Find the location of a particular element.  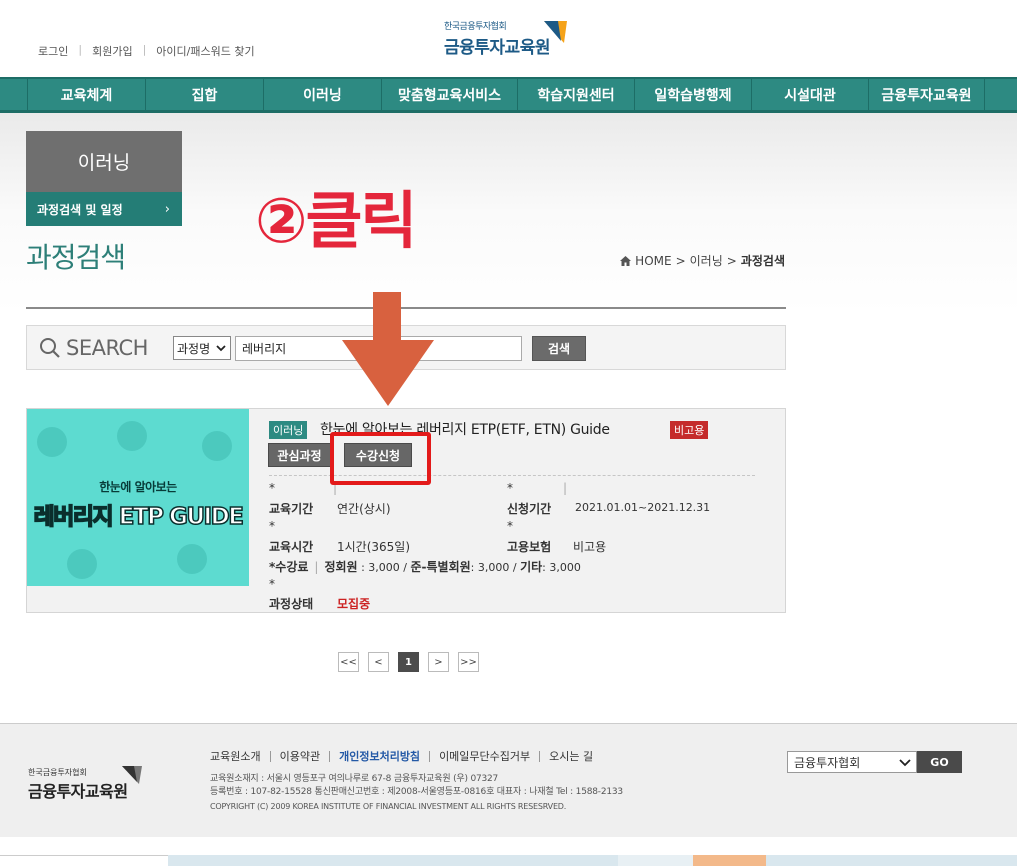

insurance-badge: 비고용 is located at coordinates (689, 430).